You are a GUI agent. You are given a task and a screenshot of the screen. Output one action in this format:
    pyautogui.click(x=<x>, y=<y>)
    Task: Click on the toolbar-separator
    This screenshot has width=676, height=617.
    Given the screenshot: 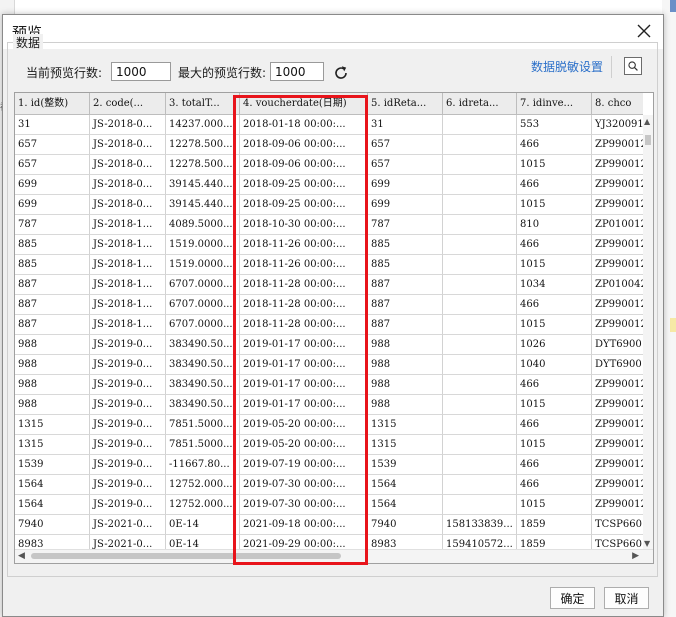 What is the action you would take?
    pyautogui.click(x=611, y=67)
    